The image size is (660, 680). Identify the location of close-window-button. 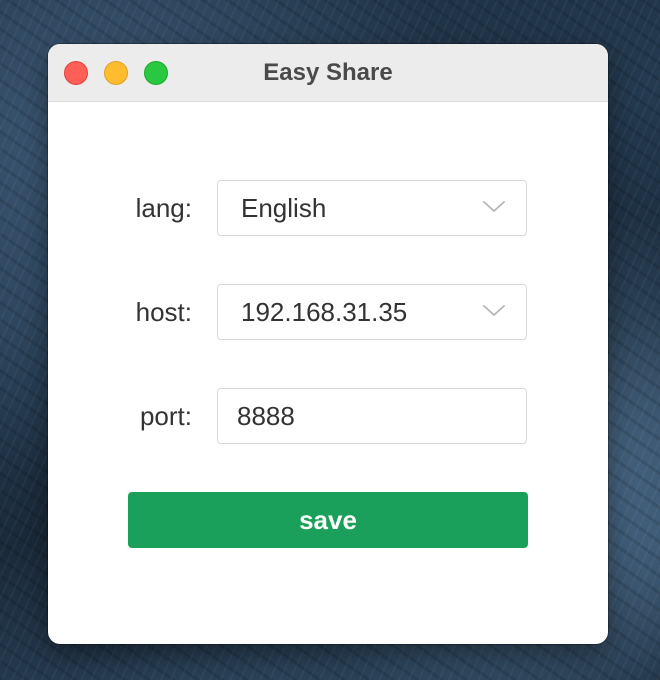
(76, 73).